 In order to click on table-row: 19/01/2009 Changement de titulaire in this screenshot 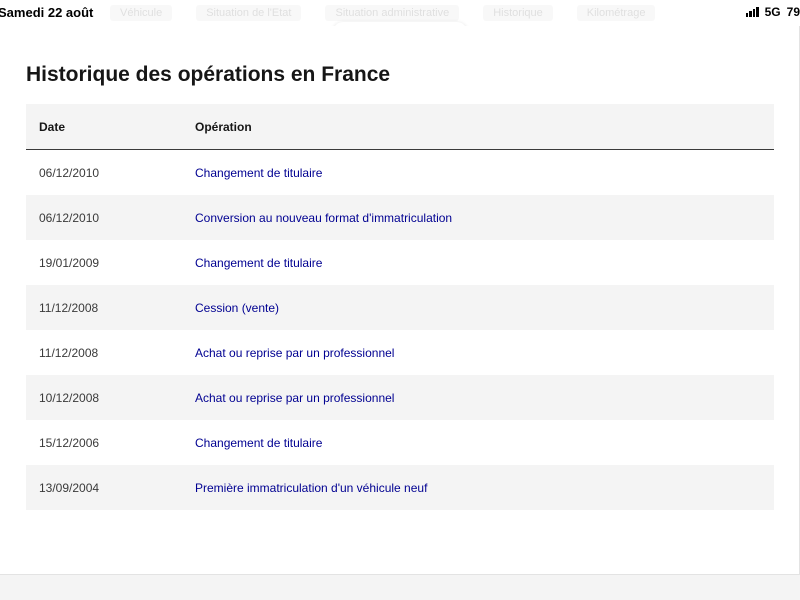, I will do `click(400, 262)`.